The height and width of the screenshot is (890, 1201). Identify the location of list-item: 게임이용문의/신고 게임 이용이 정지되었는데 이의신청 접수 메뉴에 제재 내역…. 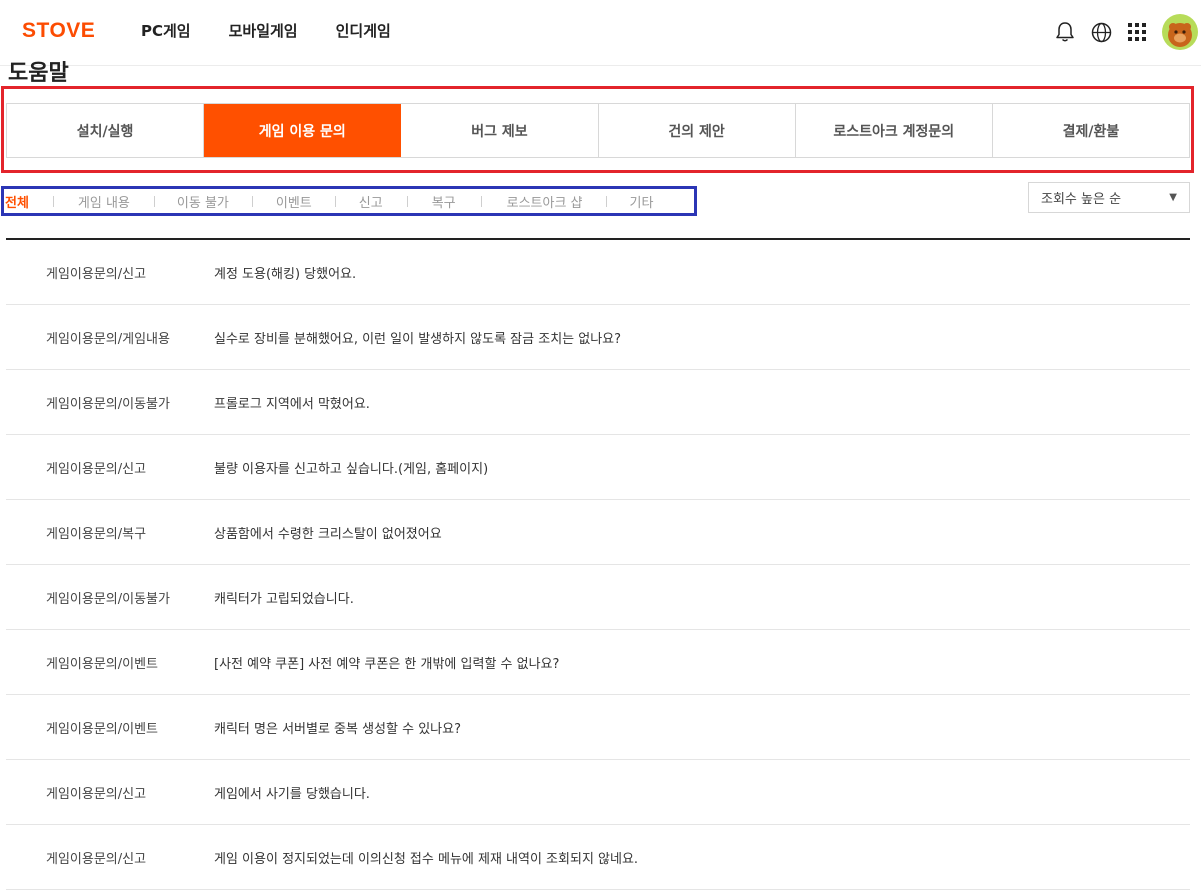
(598, 857).